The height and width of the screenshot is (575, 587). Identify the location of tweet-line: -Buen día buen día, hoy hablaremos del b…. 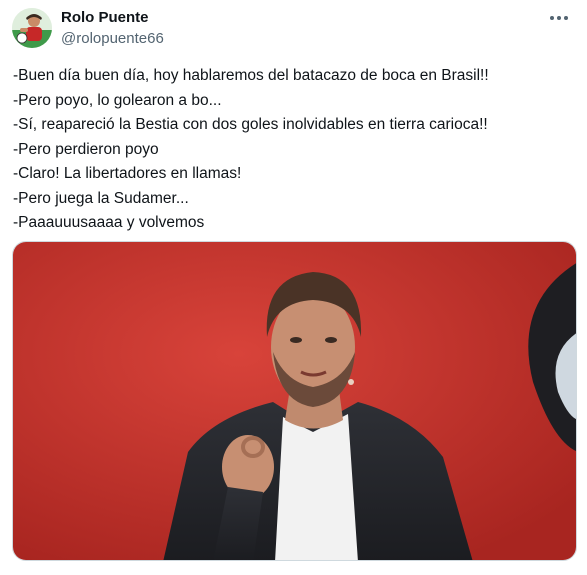
(251, 75).